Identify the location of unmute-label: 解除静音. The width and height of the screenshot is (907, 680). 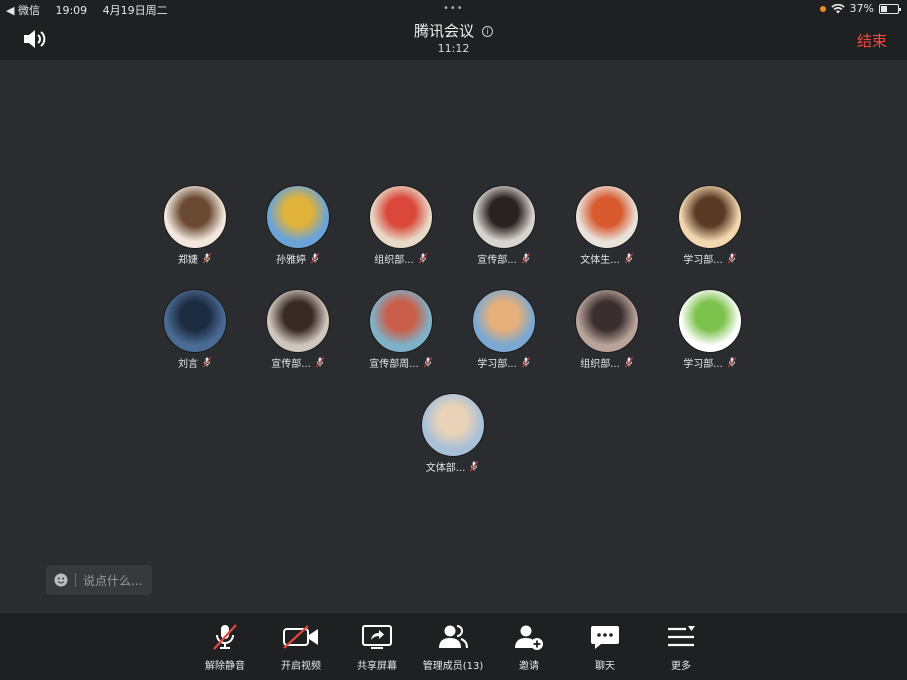
(225, 666).